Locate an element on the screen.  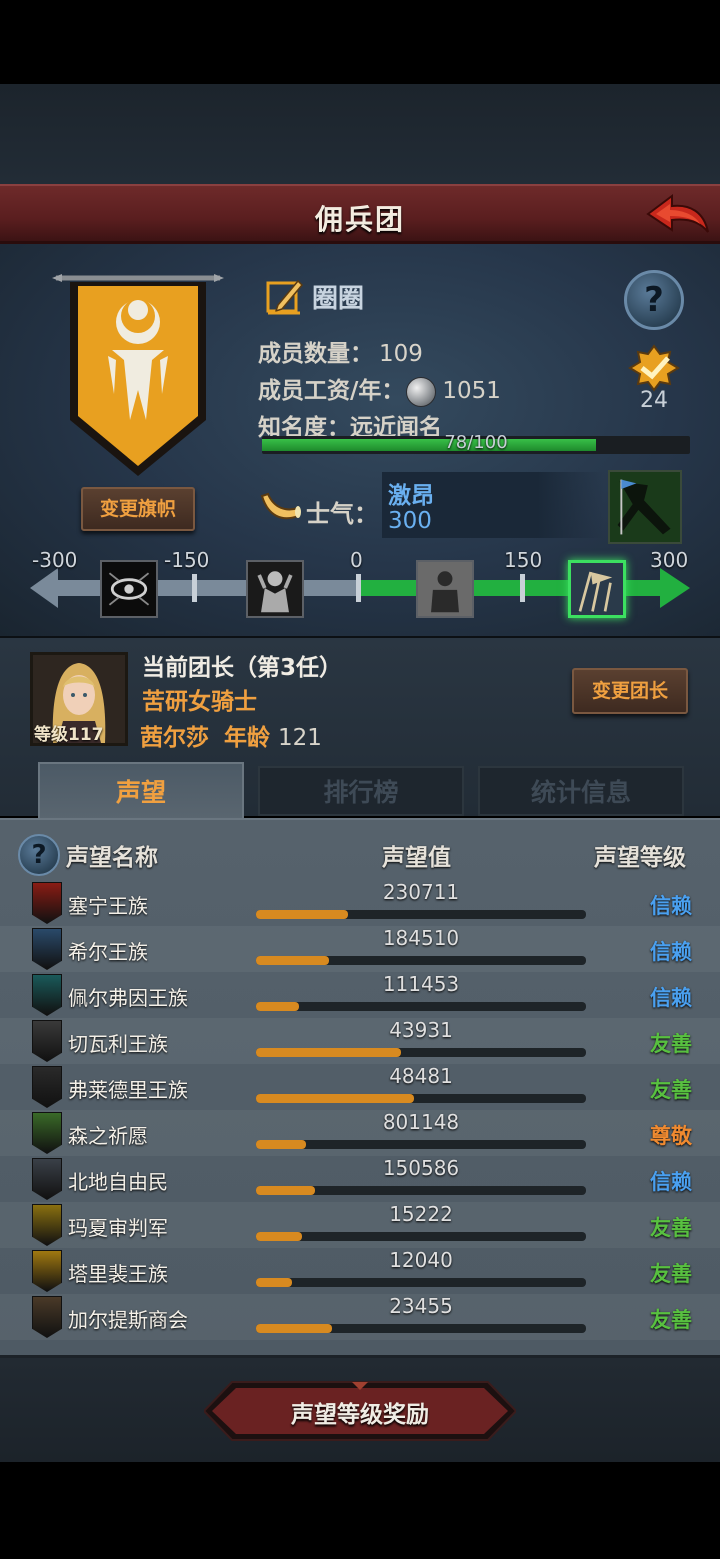
despair-eye-icon is located at coordinates (129, 589).